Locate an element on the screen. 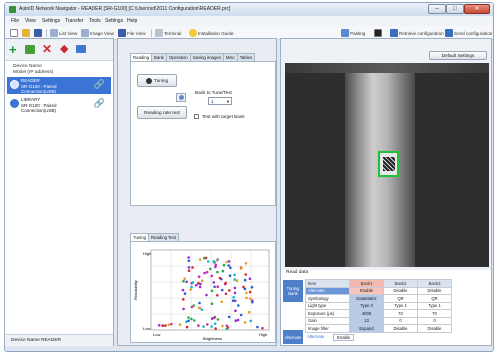  table-cell: Enable is located at coordinates (366, 290).